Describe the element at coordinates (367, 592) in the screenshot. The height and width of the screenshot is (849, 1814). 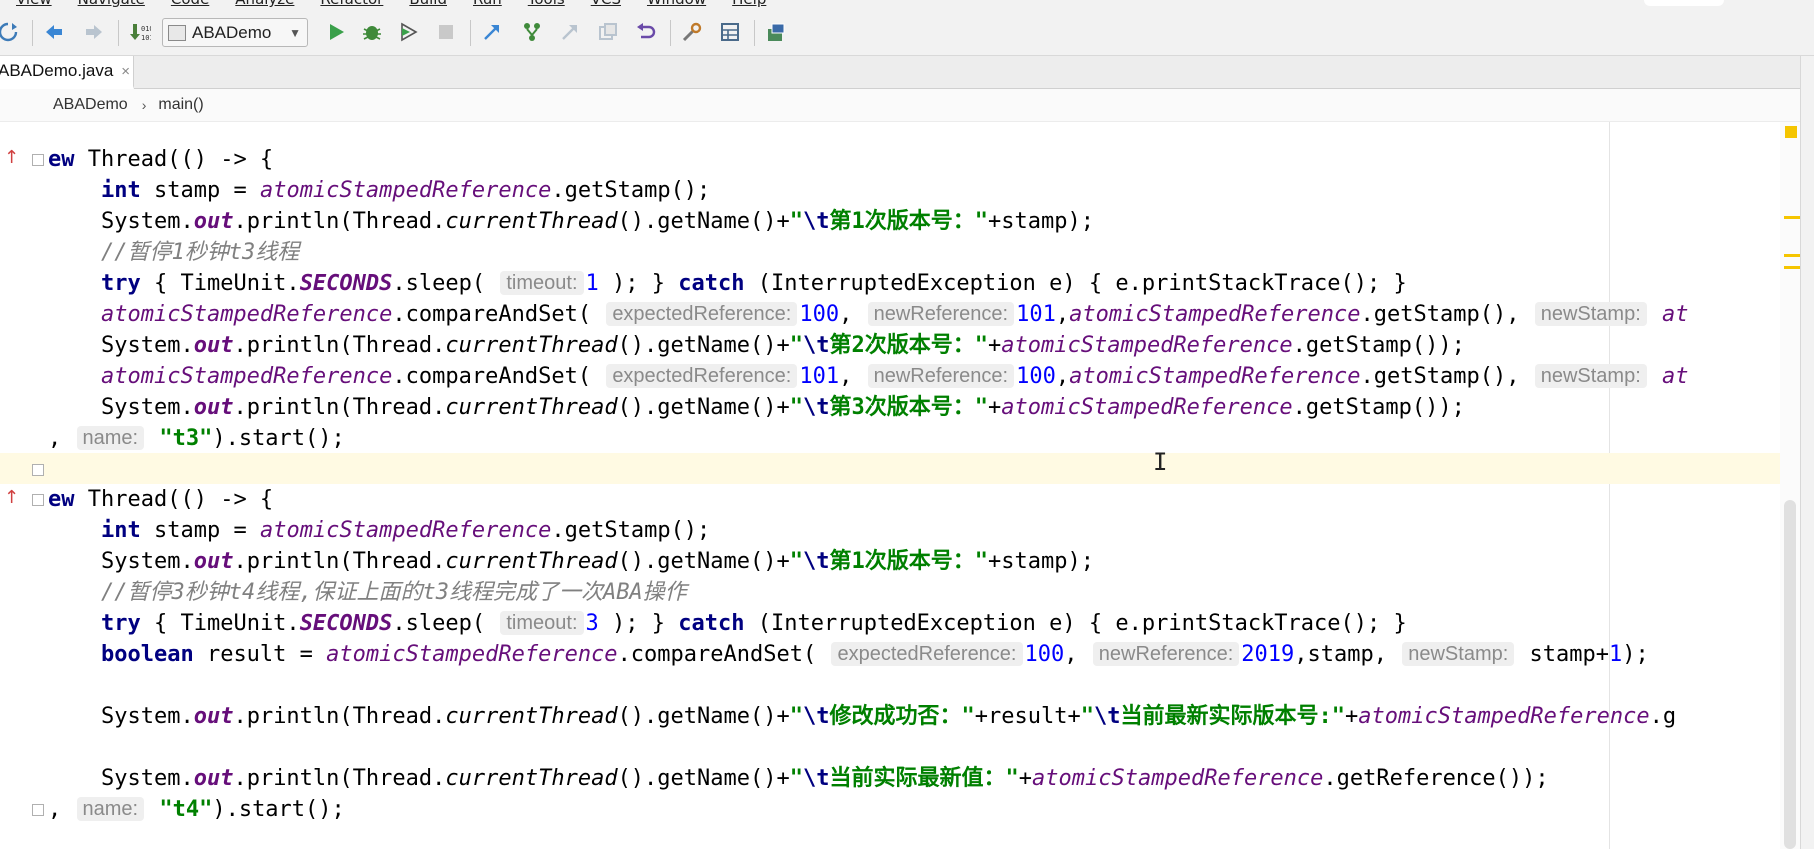
I see `code-line: //暂停3秒钟t4线程,保证上面的t3线程完成了一次ABA操作` at that location.